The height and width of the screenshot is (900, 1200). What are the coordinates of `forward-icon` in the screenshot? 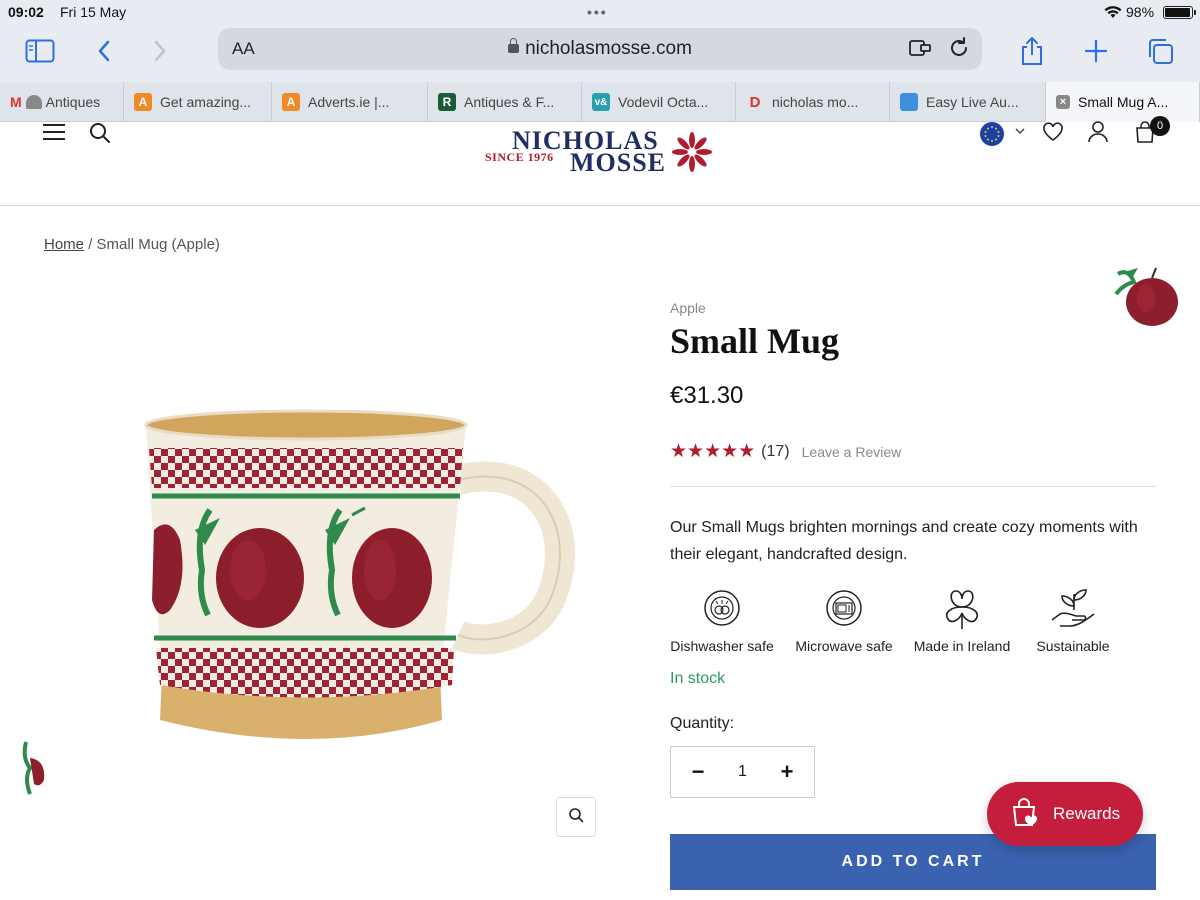 It's located at (160, 51).